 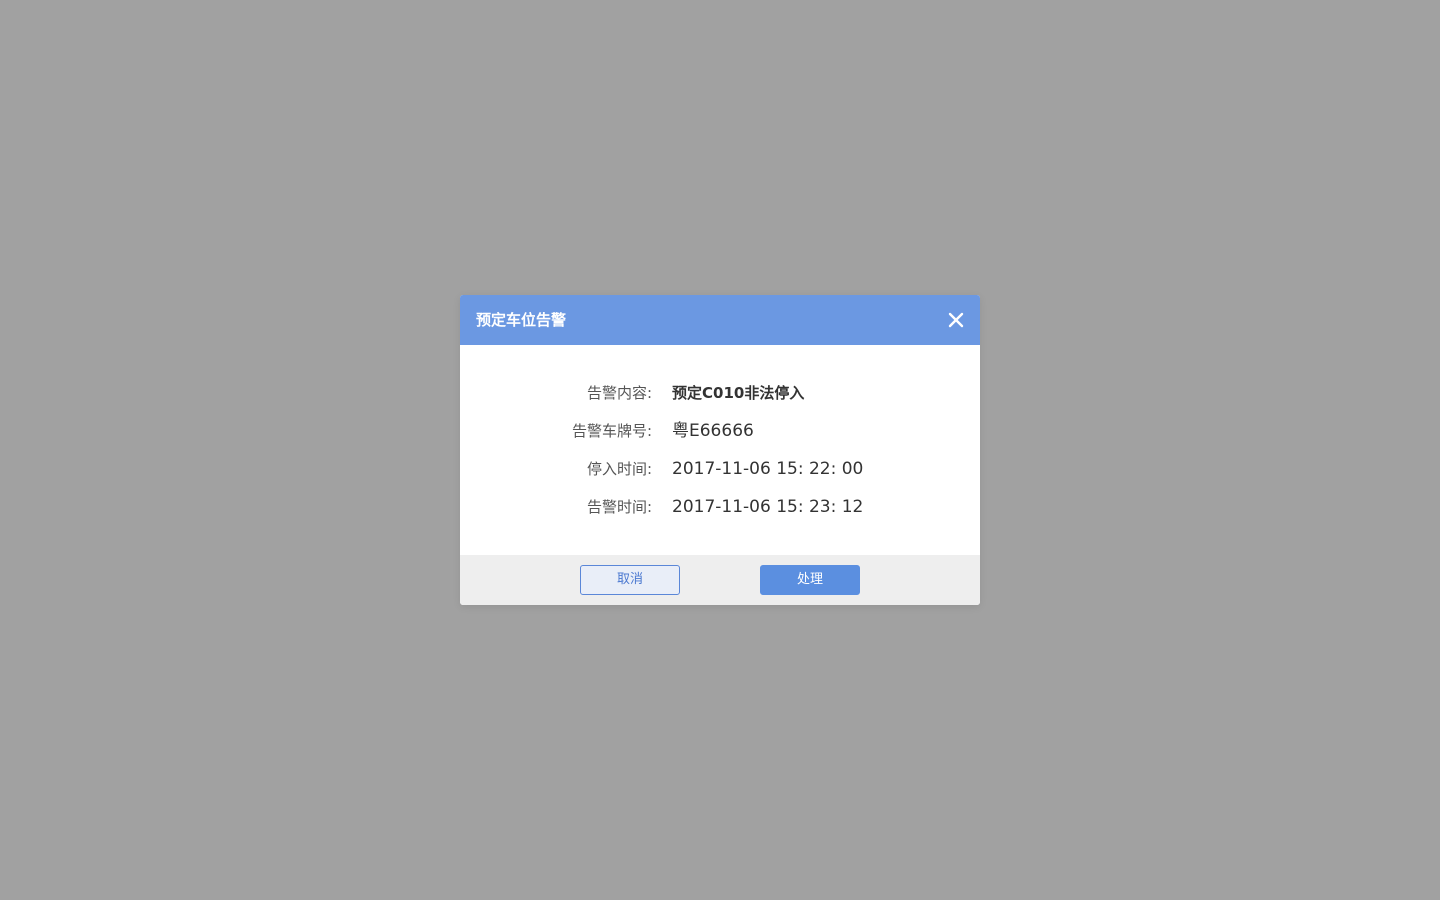 What do you see at coordinates (810, 580) in the screenshot?
I see `process-button: 处理` at bounding box center [810, 580].